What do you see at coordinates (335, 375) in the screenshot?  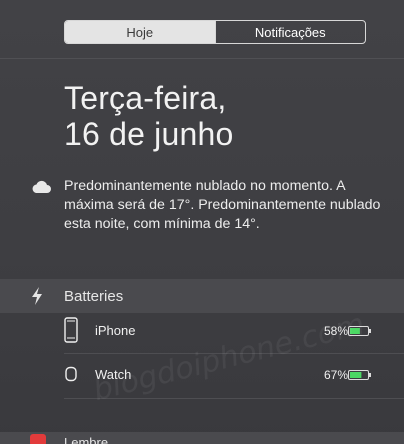 I see `battery-percent-watch: 67%` at bounding box center [335, 375].